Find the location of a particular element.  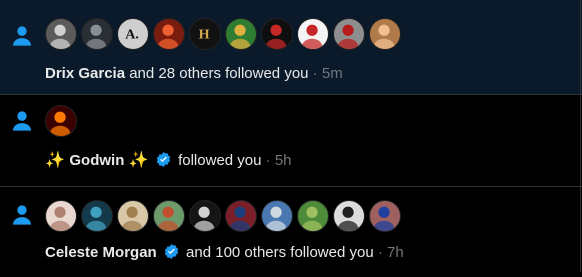

column-divider is located at coordinates (580, 136).